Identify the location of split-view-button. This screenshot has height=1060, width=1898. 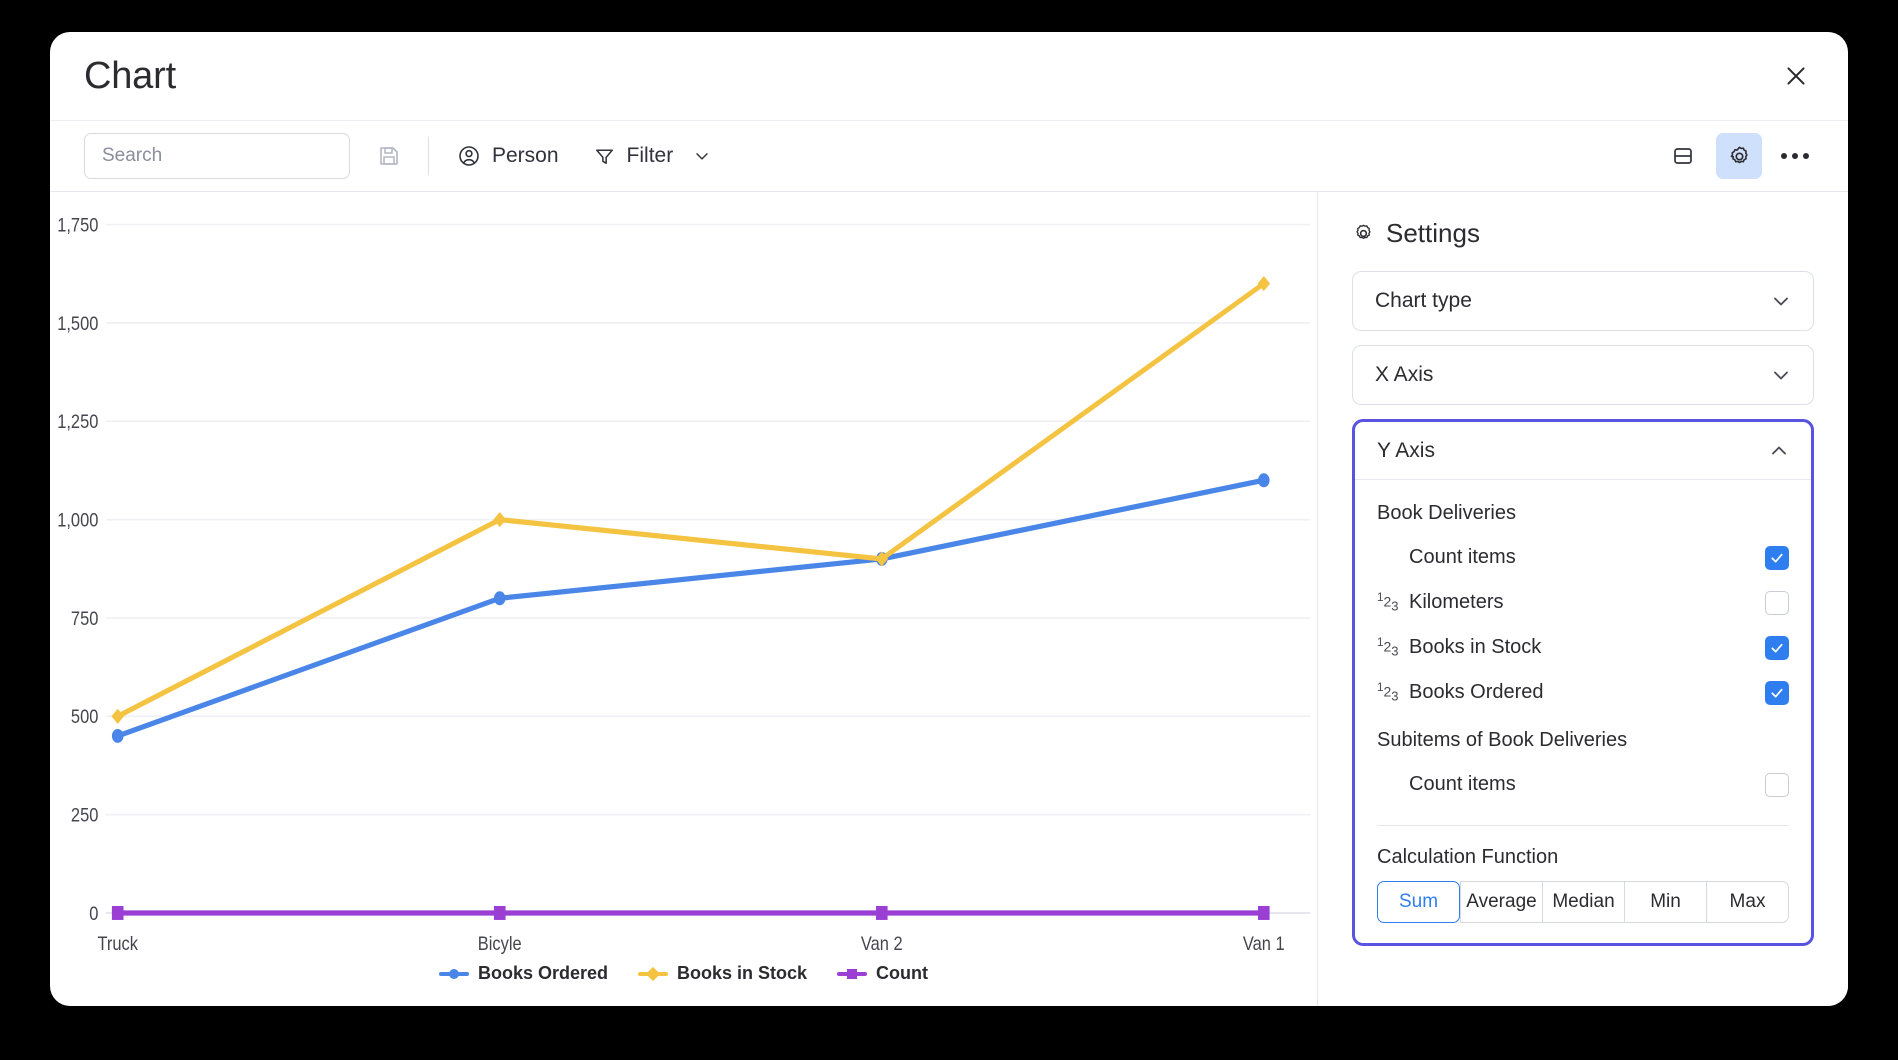
(1683, 156).